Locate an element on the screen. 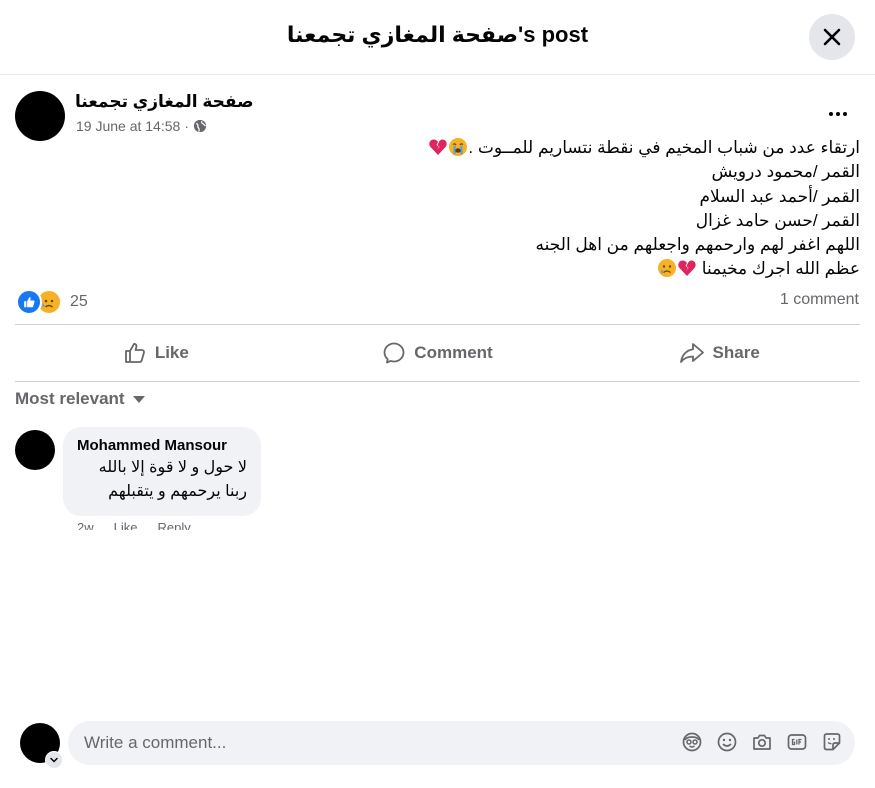  smiley-icon is located at coordinates (727, 742).